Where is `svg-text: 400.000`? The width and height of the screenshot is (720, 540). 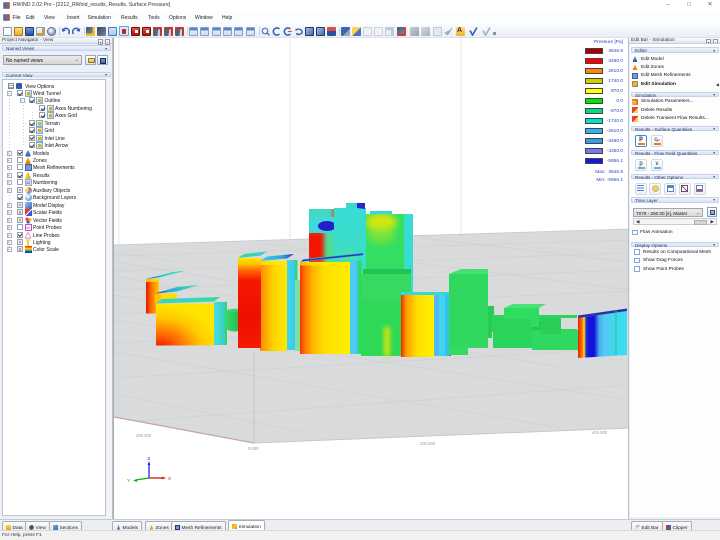
svg-text: 400.000 is located at coordinates (600, 432).